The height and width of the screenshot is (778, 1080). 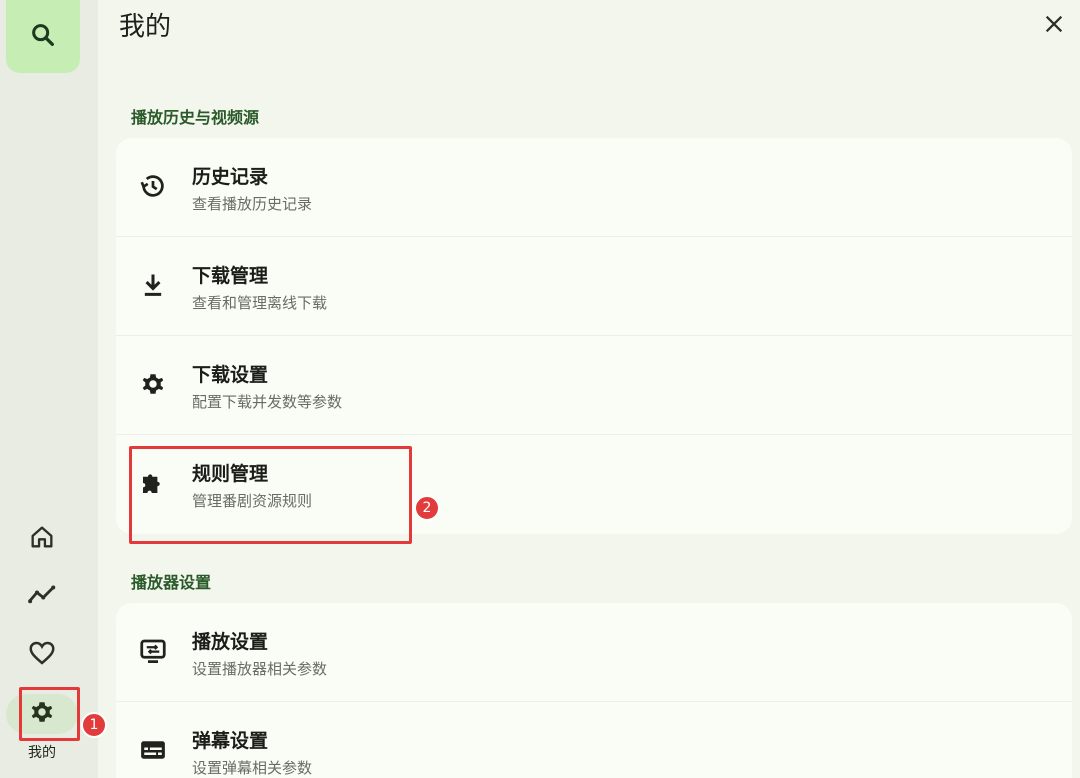 I want to click on player-settings-icon, so click(x=153, y=651).